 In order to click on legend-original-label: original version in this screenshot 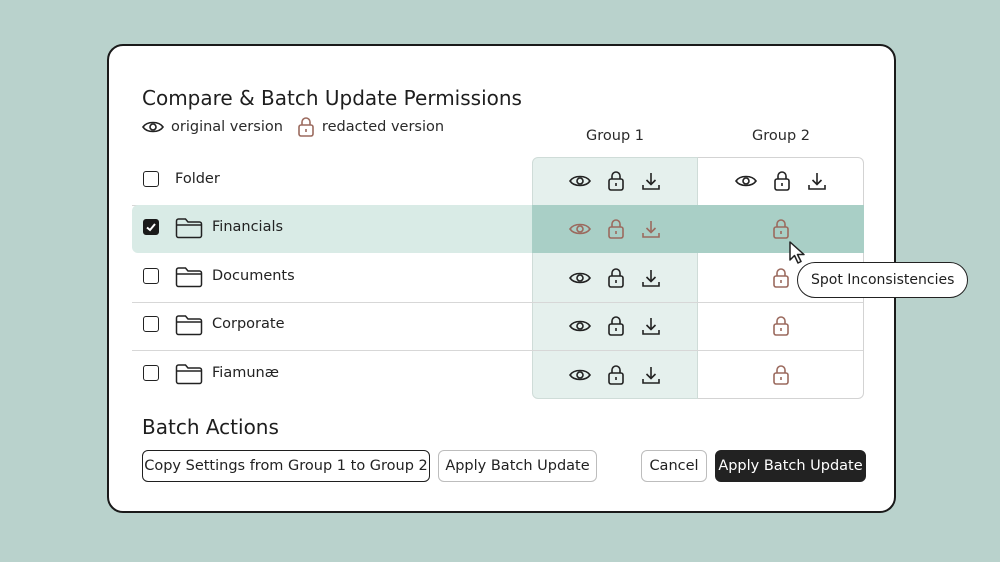, I will do `click(227, 127)`.